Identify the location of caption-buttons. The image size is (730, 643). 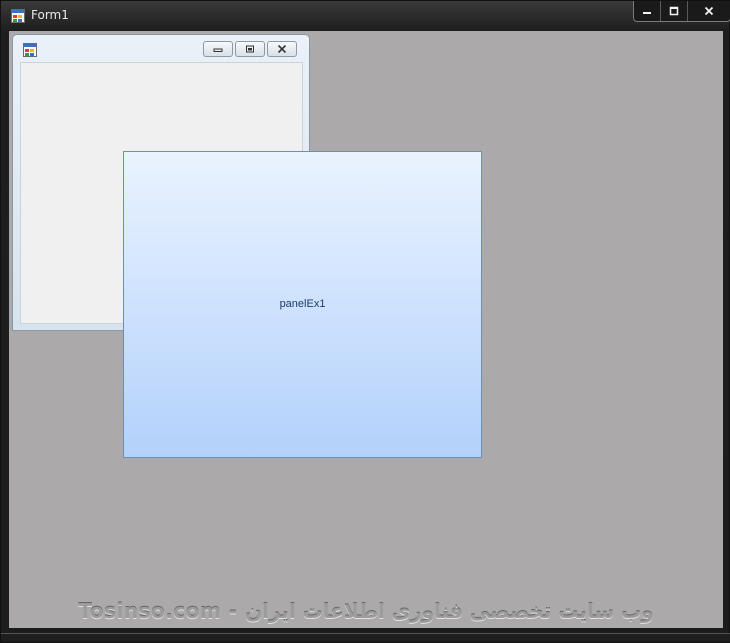
(681, 11).